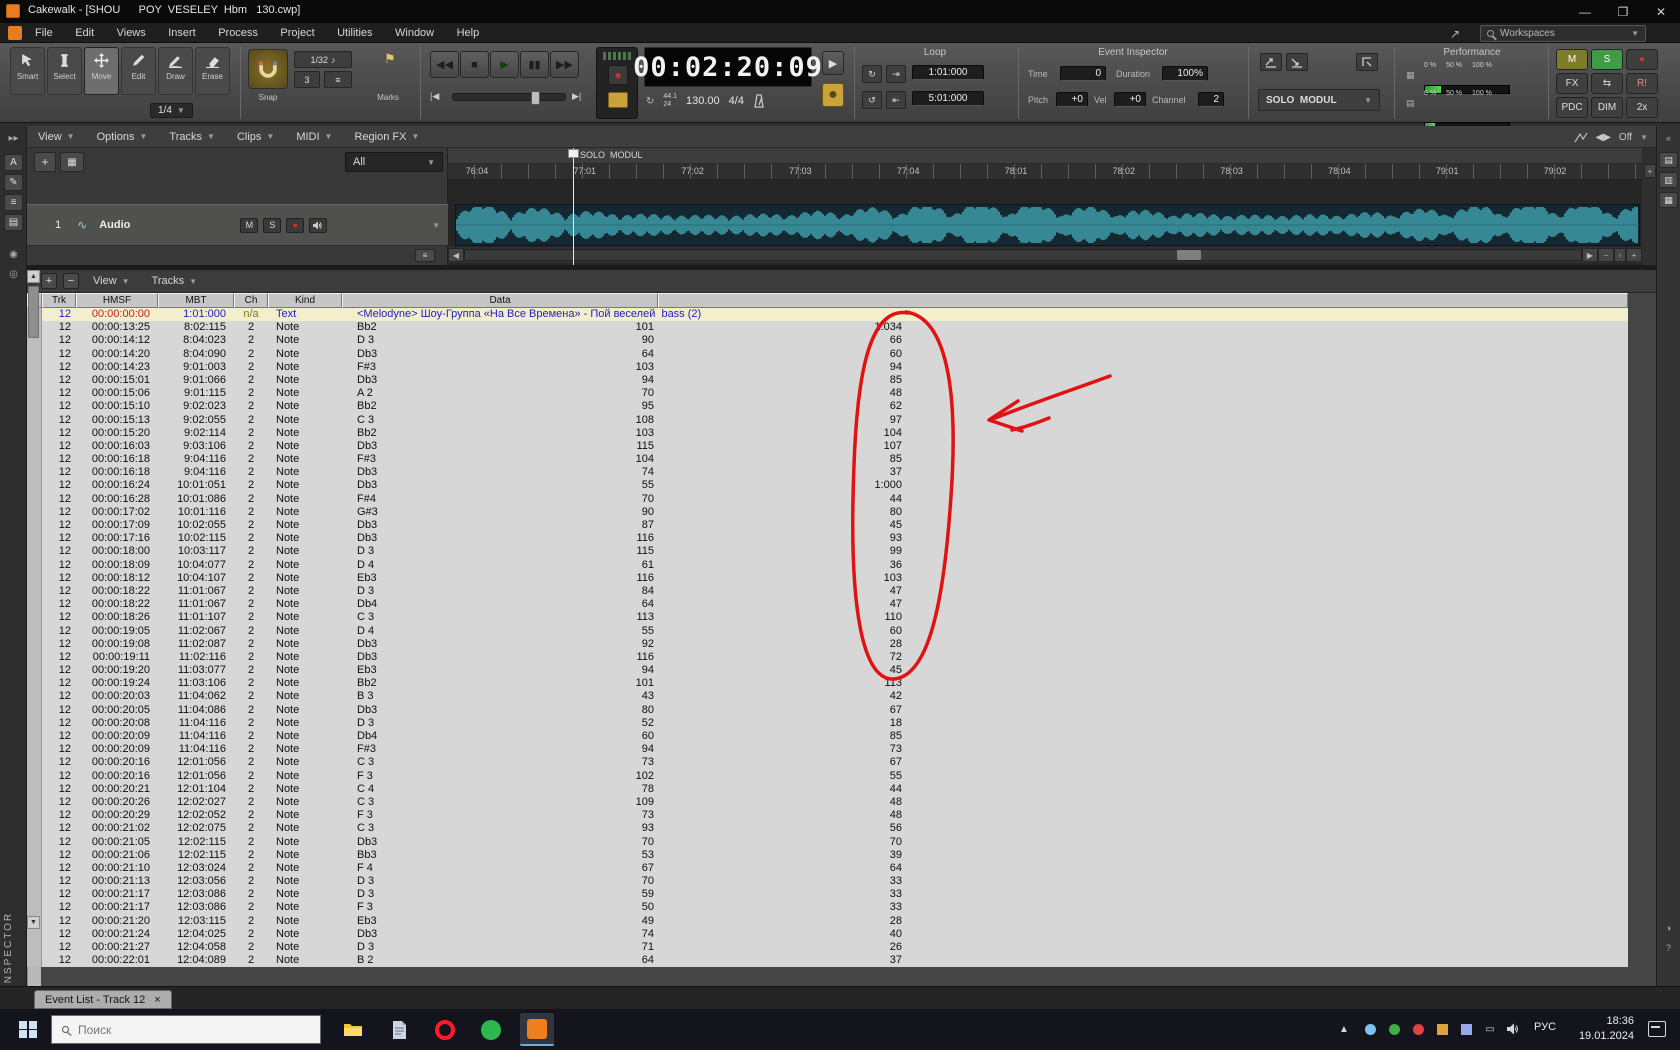 This screenshot has width=1680, height=1050. Describe the element at coordinates (1606, 255) in the screenshot. I see `zoom-out-icon: −` at that location.